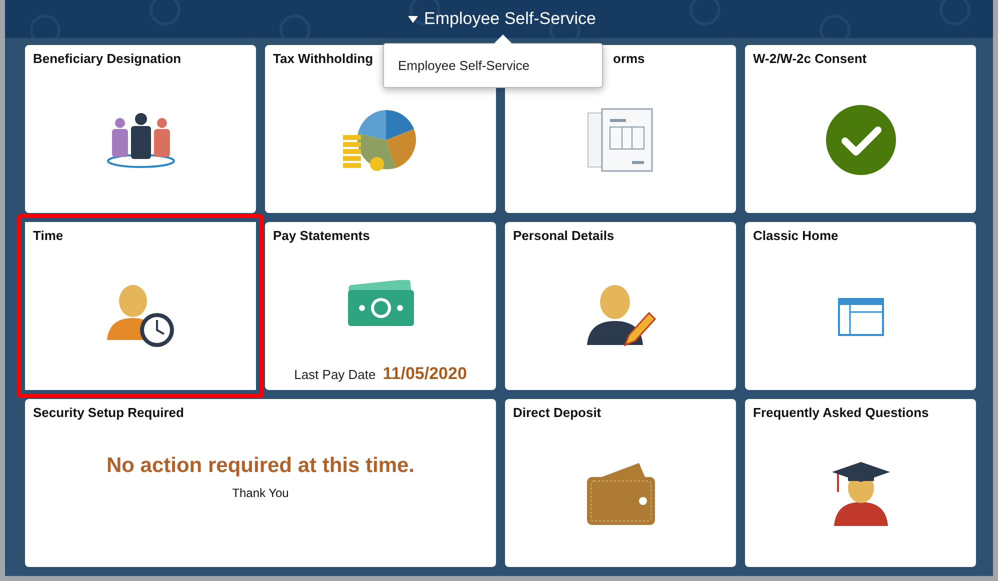 Image resolution: width=998 pixels, height=581 pixels. What do you see at coordinates (629, 58) in the screenshot?
I see `tile-title: orms` at bounding box center [629, 58].